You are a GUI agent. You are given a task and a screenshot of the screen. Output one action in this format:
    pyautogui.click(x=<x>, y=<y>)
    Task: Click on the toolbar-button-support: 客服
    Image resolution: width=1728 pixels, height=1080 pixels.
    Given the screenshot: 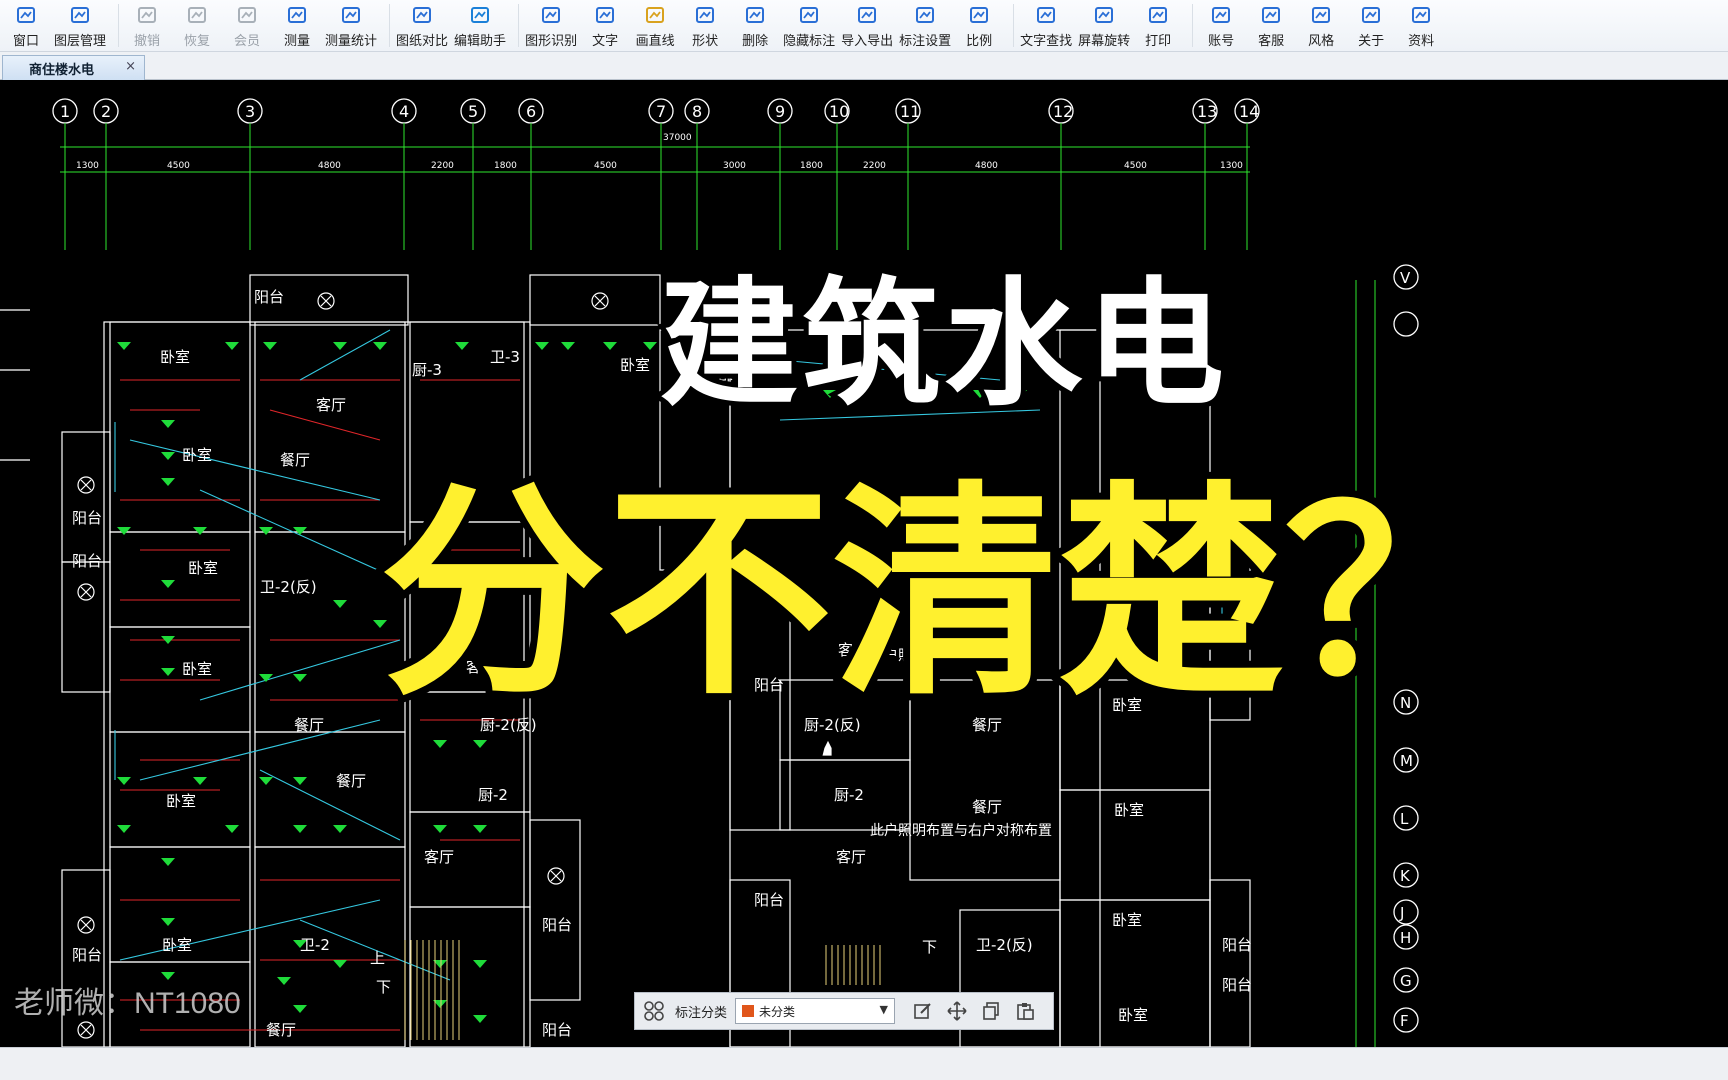 What is the action you would take?
    pyautogui.click(x=1271, y=25)
    